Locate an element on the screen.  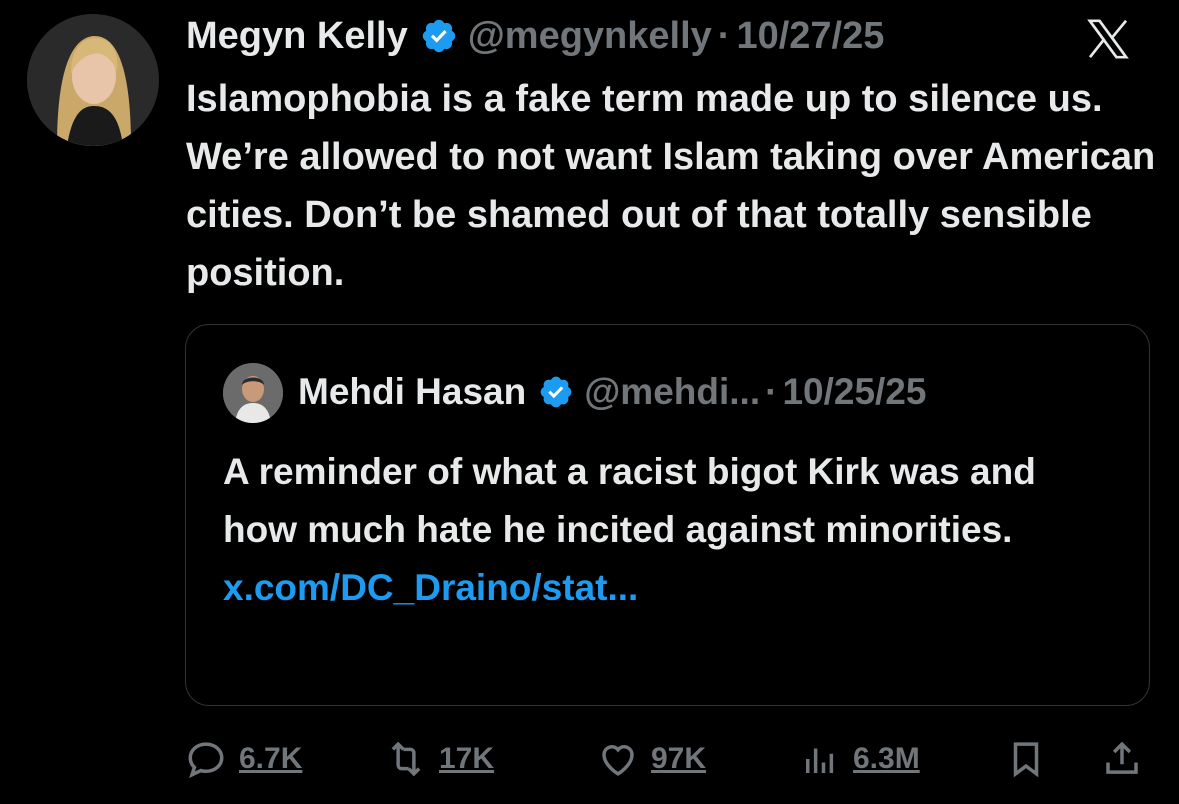
action-bar: 6.7K 17K 97K 6.3M is located at coordinates (667, 759).